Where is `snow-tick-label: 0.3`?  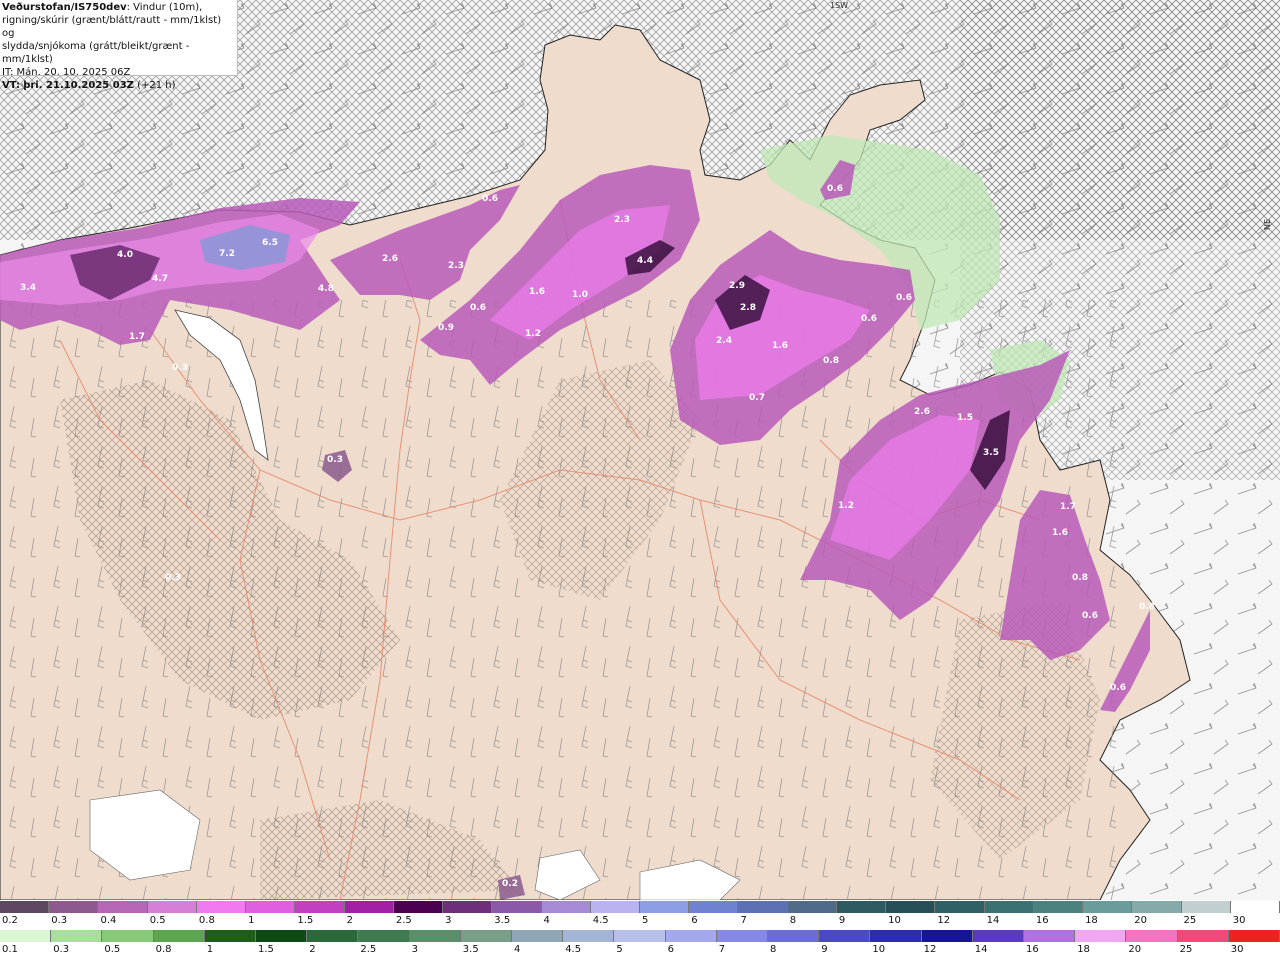
snow-tick-label: 0.3 is located at coordinates (59, 920).